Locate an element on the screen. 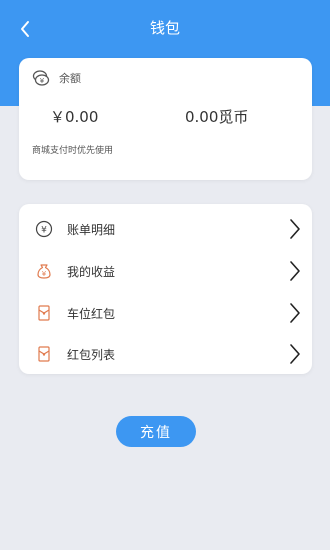  menu-item-red-packet-list: 红包列表 is located at coordinates (165, 354).